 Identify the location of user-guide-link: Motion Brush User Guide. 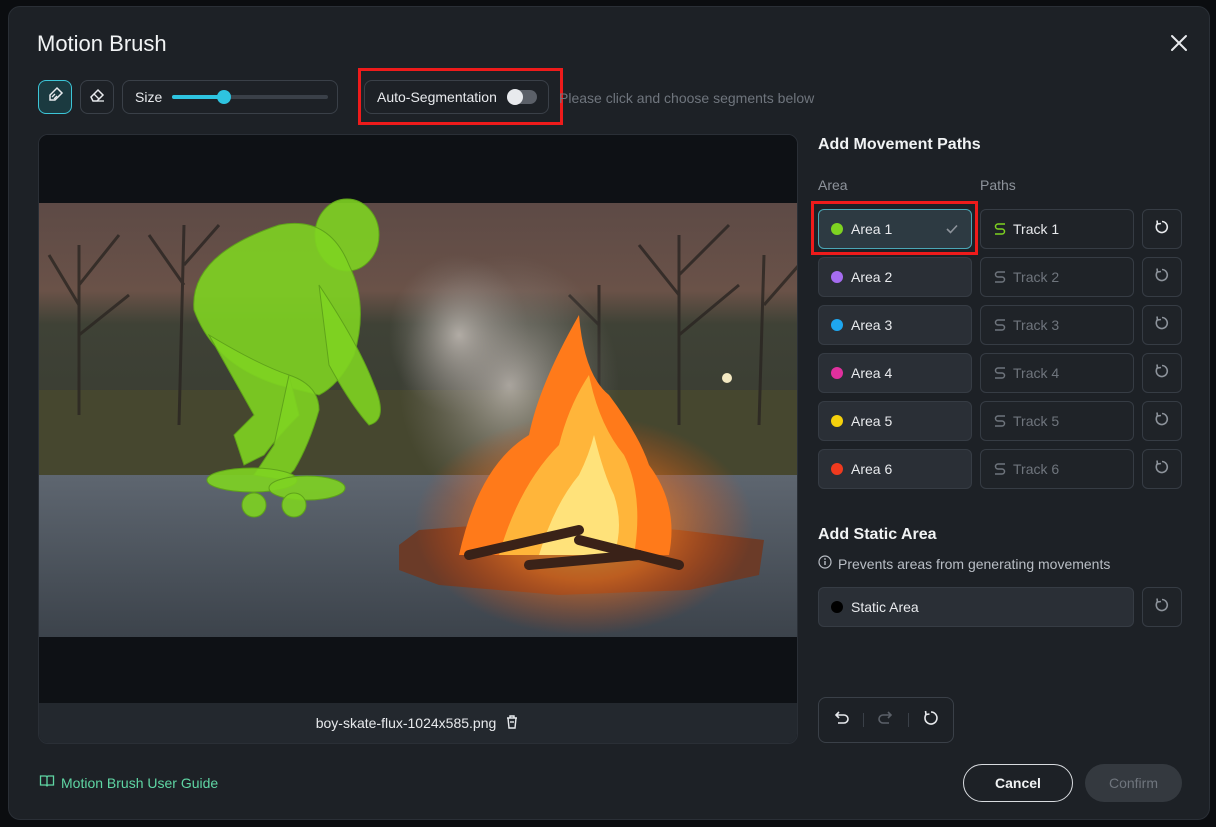
(128, 782).